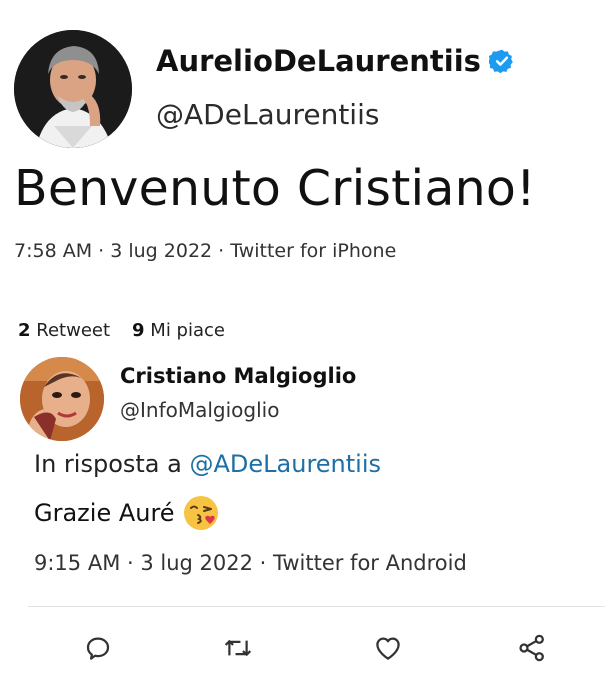 The height and width of the screenshot is (680, 605). What do you see at coordinates (501, 61) in the screenshot?
I see `verified-badge-icon` at bounding box center [501, 61].